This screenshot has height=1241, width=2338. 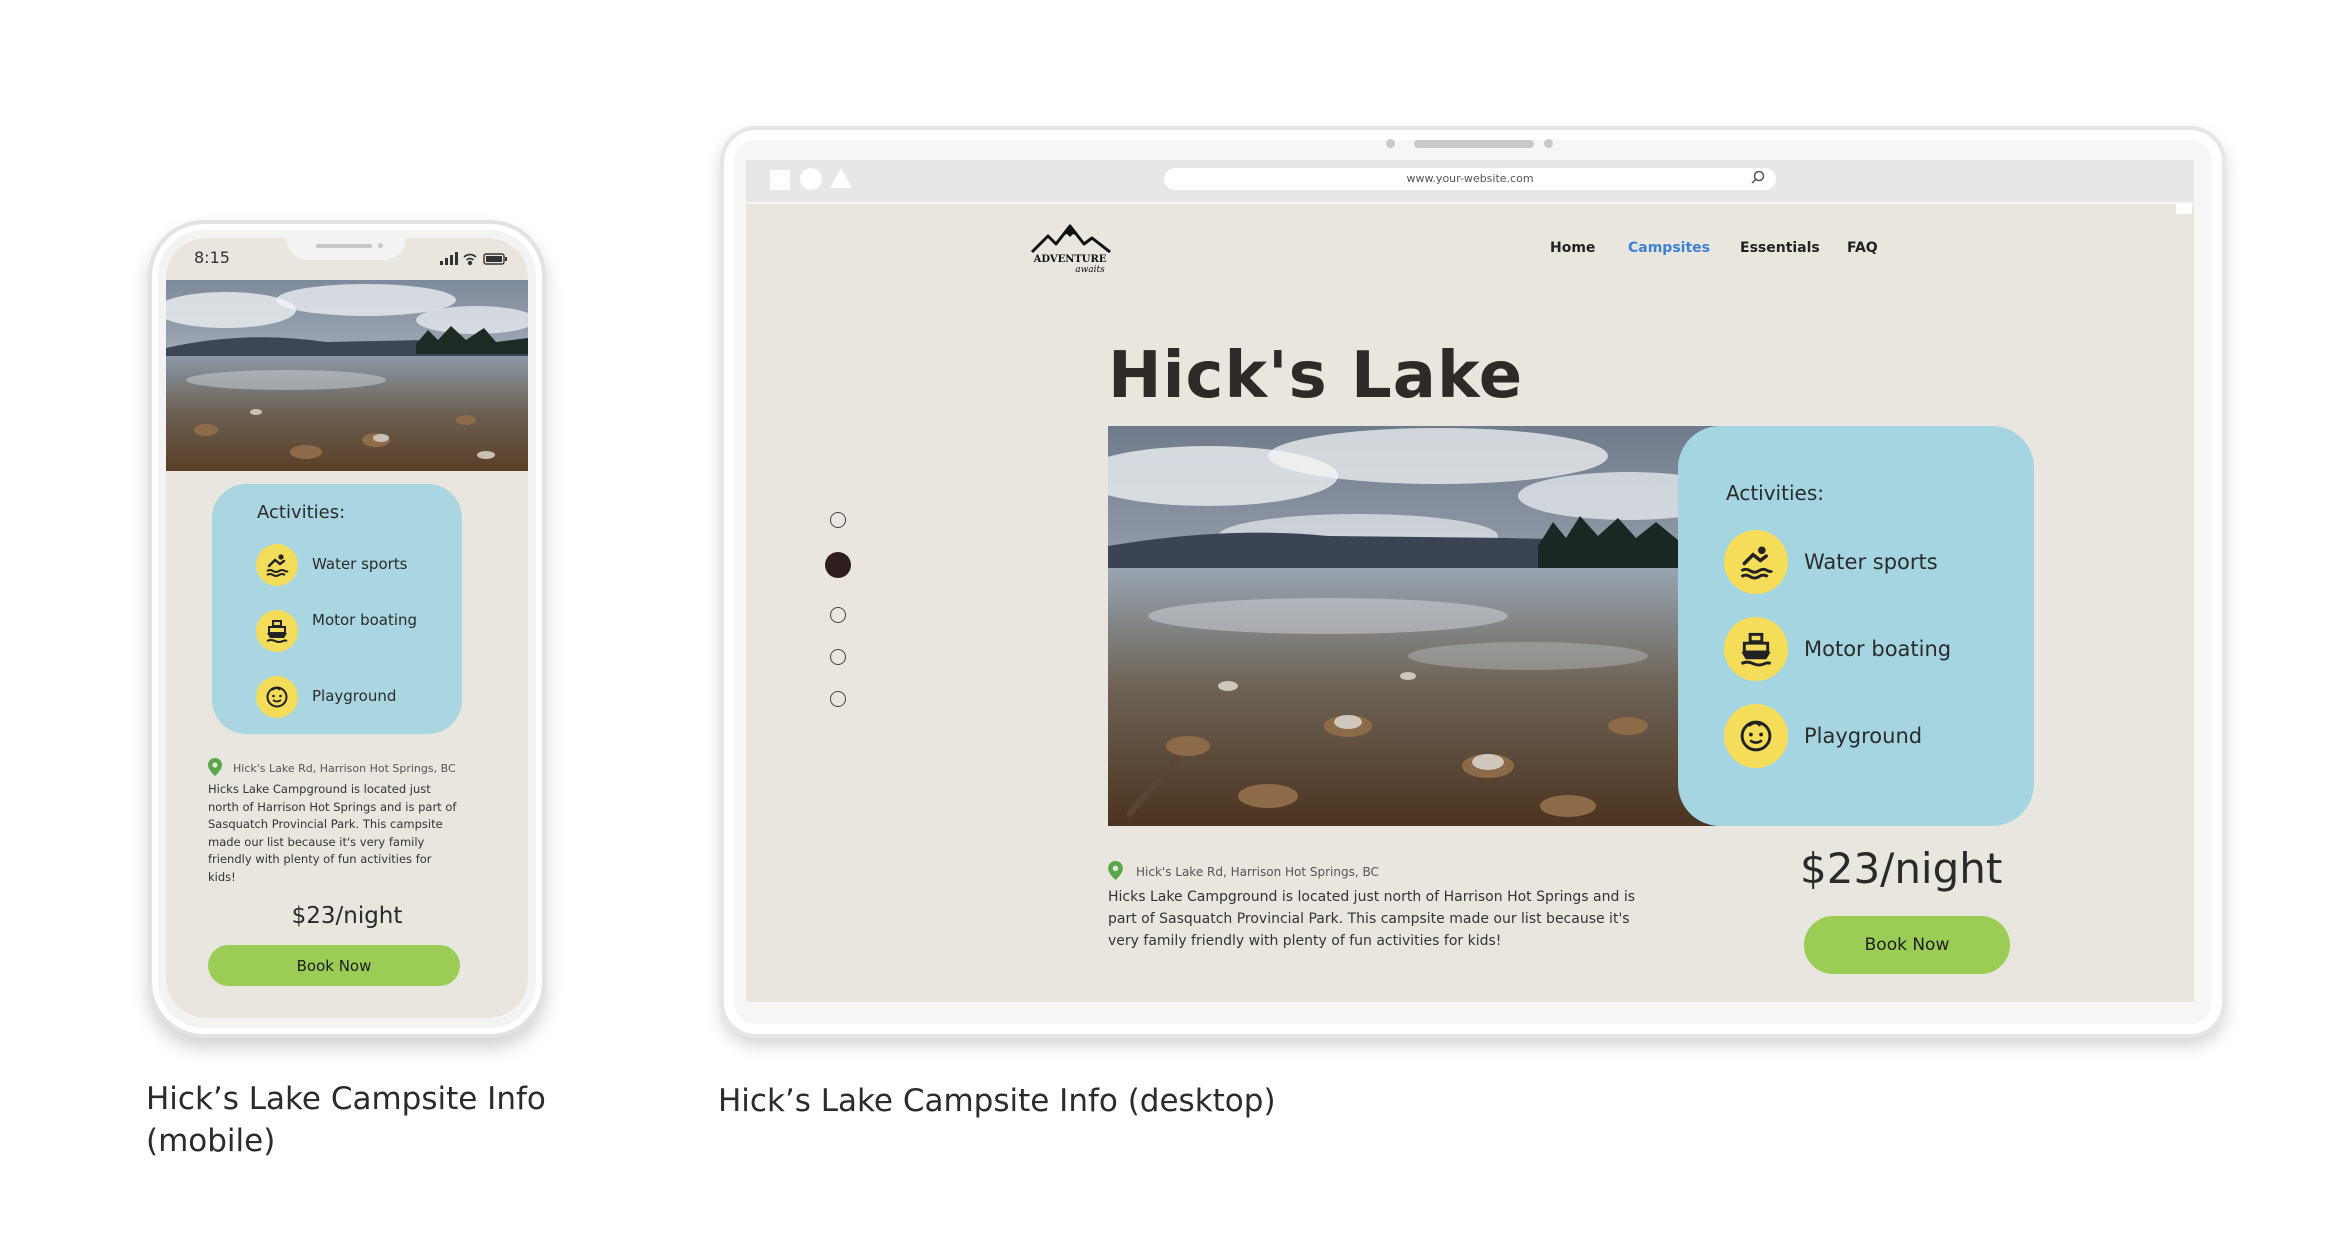 I want to click on status-icons, so click(x=473, y=259).